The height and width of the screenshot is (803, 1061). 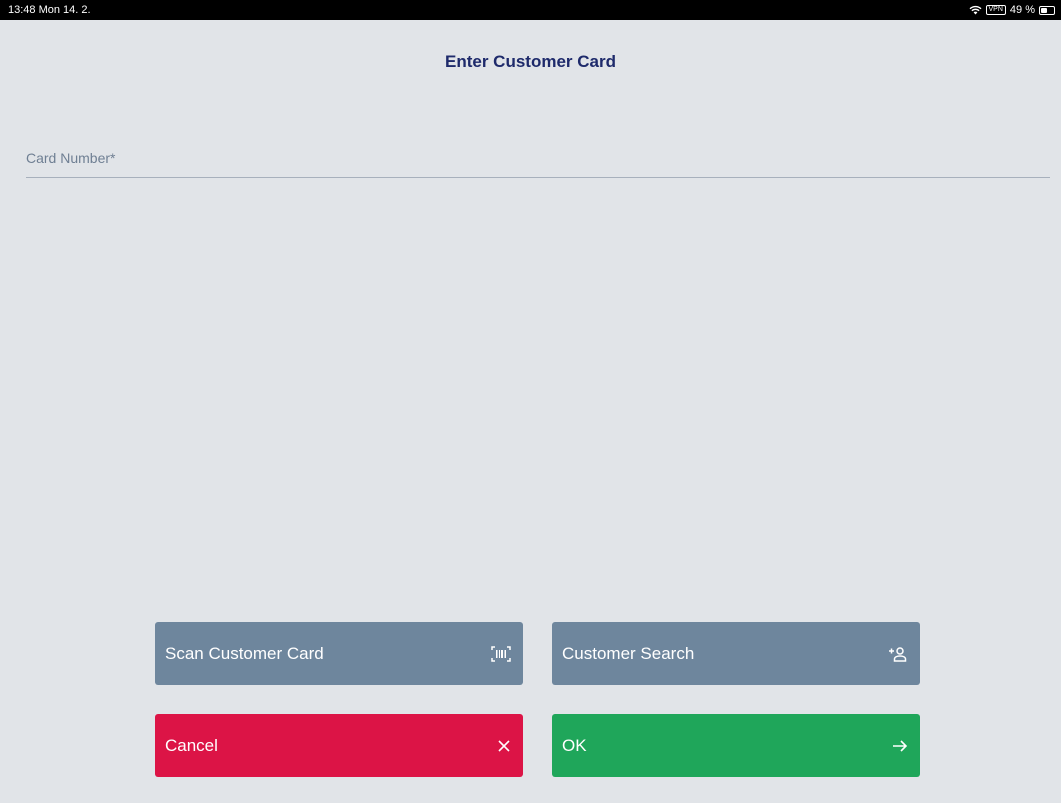 I want to click on customer-search-button: Customer Search, so click(x=736, y=653).